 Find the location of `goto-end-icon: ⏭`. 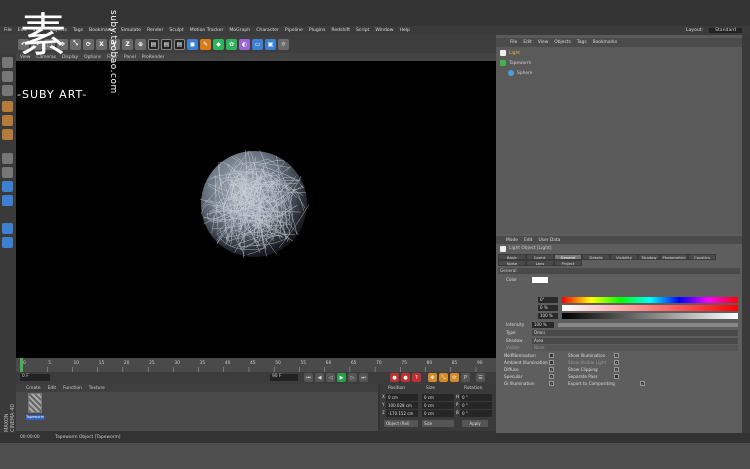

goto-end-icon: ⏭ is located at coordinates (363, 377).